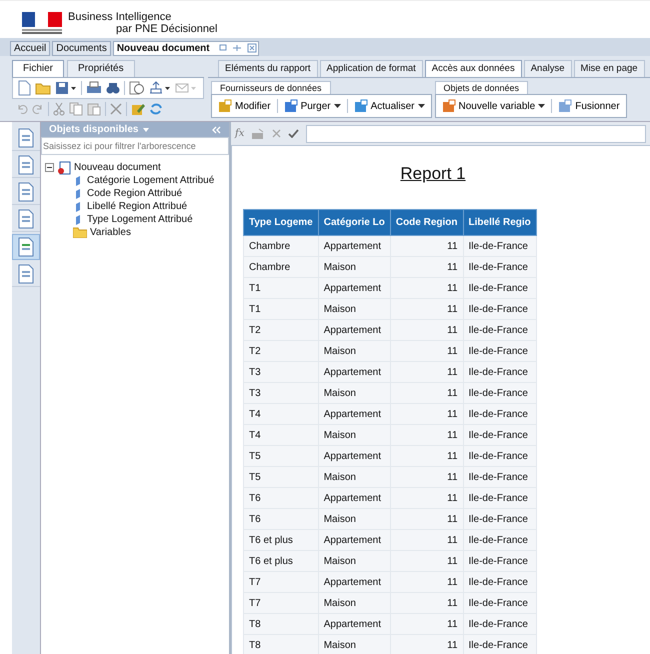 The image size is (650, 654). What do you see at coordinates (389, 106) in the screenshot?
I see `ribbon-button: Actualiser` at bounding box center [389, 106].